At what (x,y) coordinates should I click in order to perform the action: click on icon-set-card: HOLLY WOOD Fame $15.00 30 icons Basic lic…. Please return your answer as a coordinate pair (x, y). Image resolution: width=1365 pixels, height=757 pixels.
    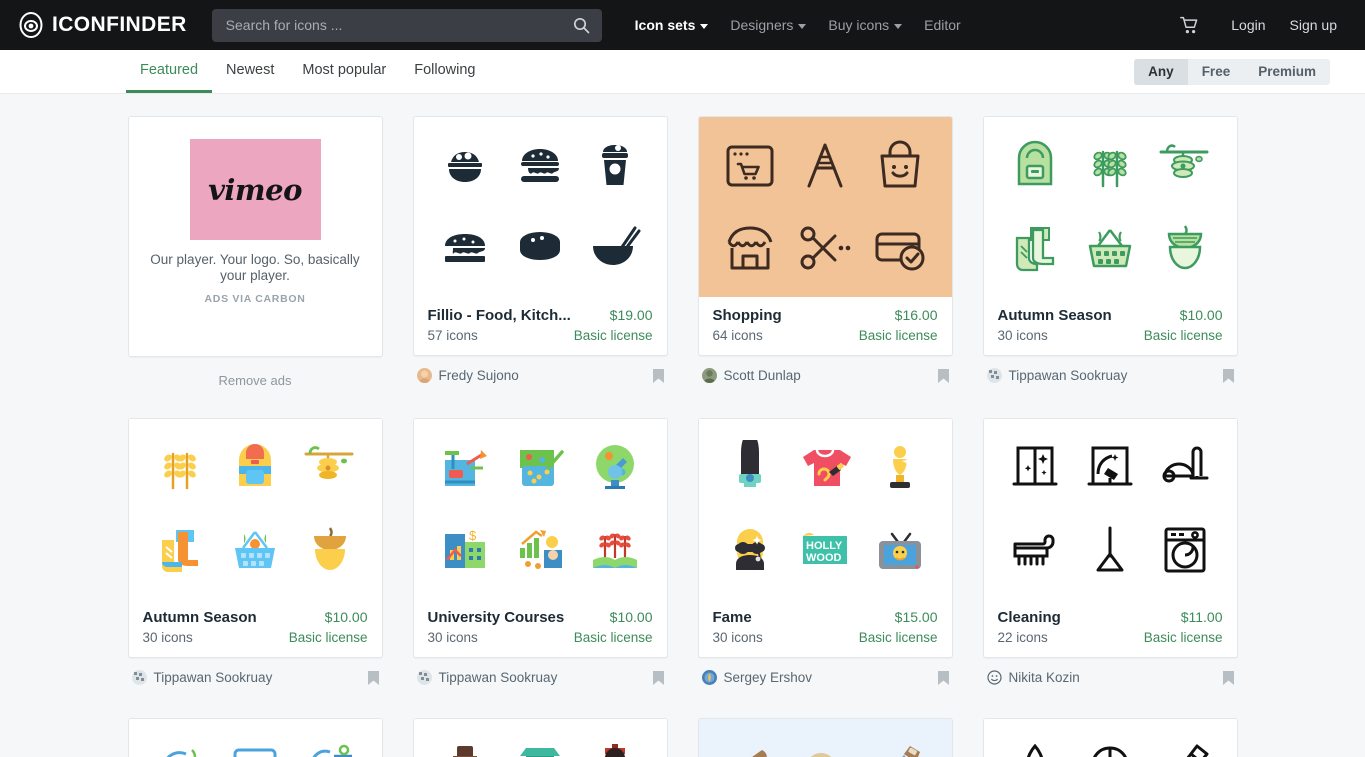
    Looking at the image, I should click on (825, 553).